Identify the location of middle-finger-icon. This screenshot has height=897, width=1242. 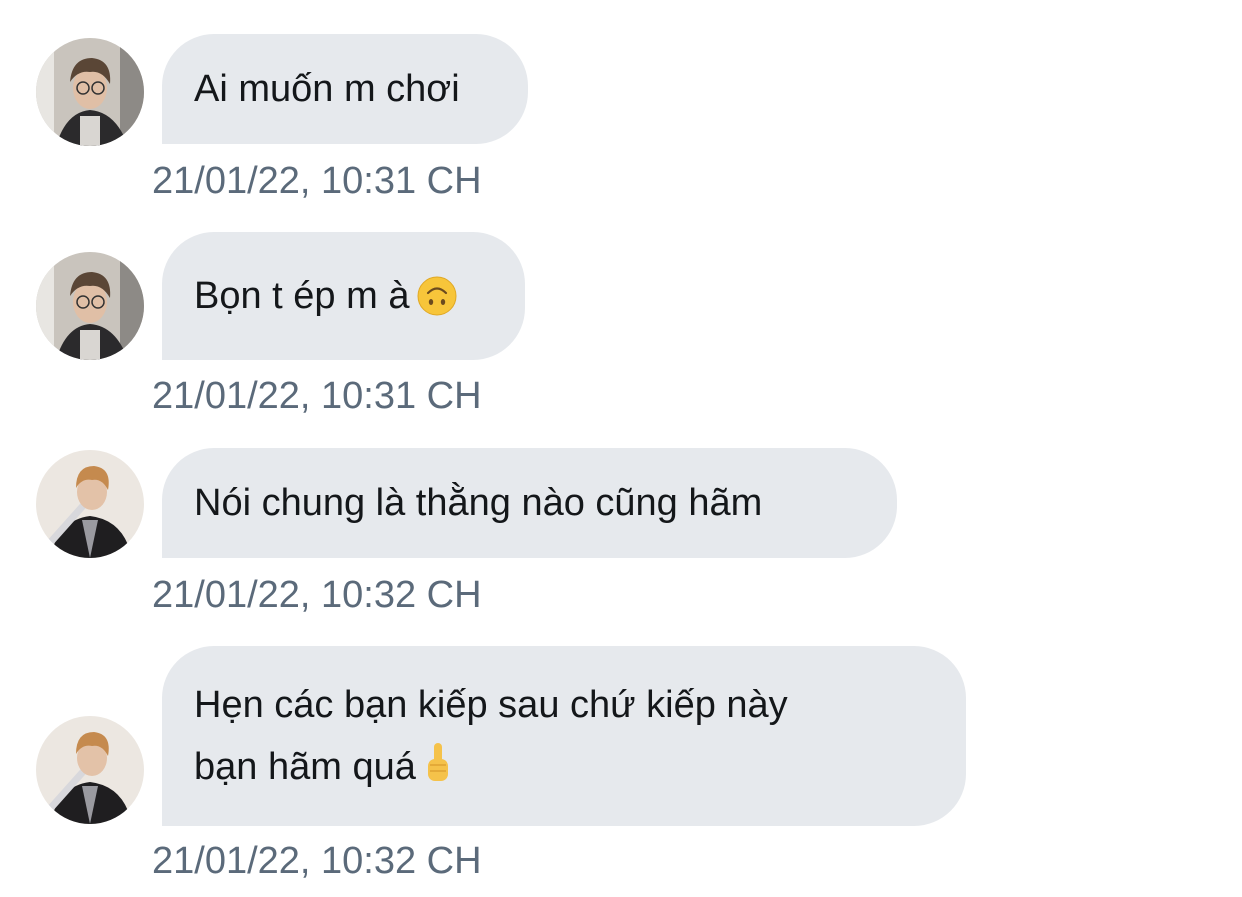
(437, 762).